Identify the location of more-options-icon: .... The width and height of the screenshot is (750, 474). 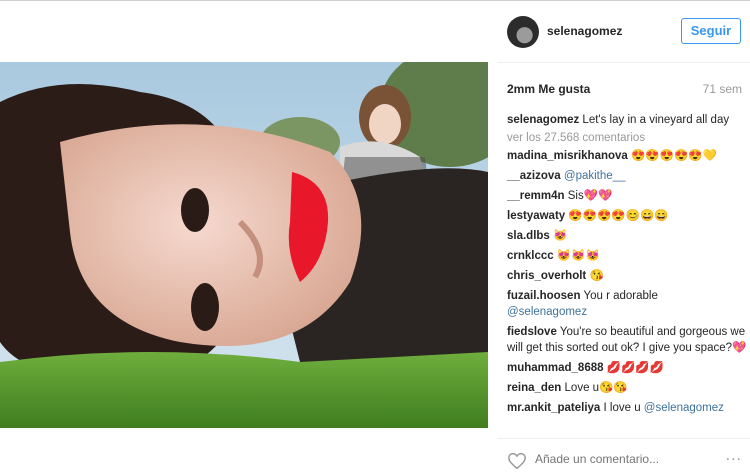
(734, 456).